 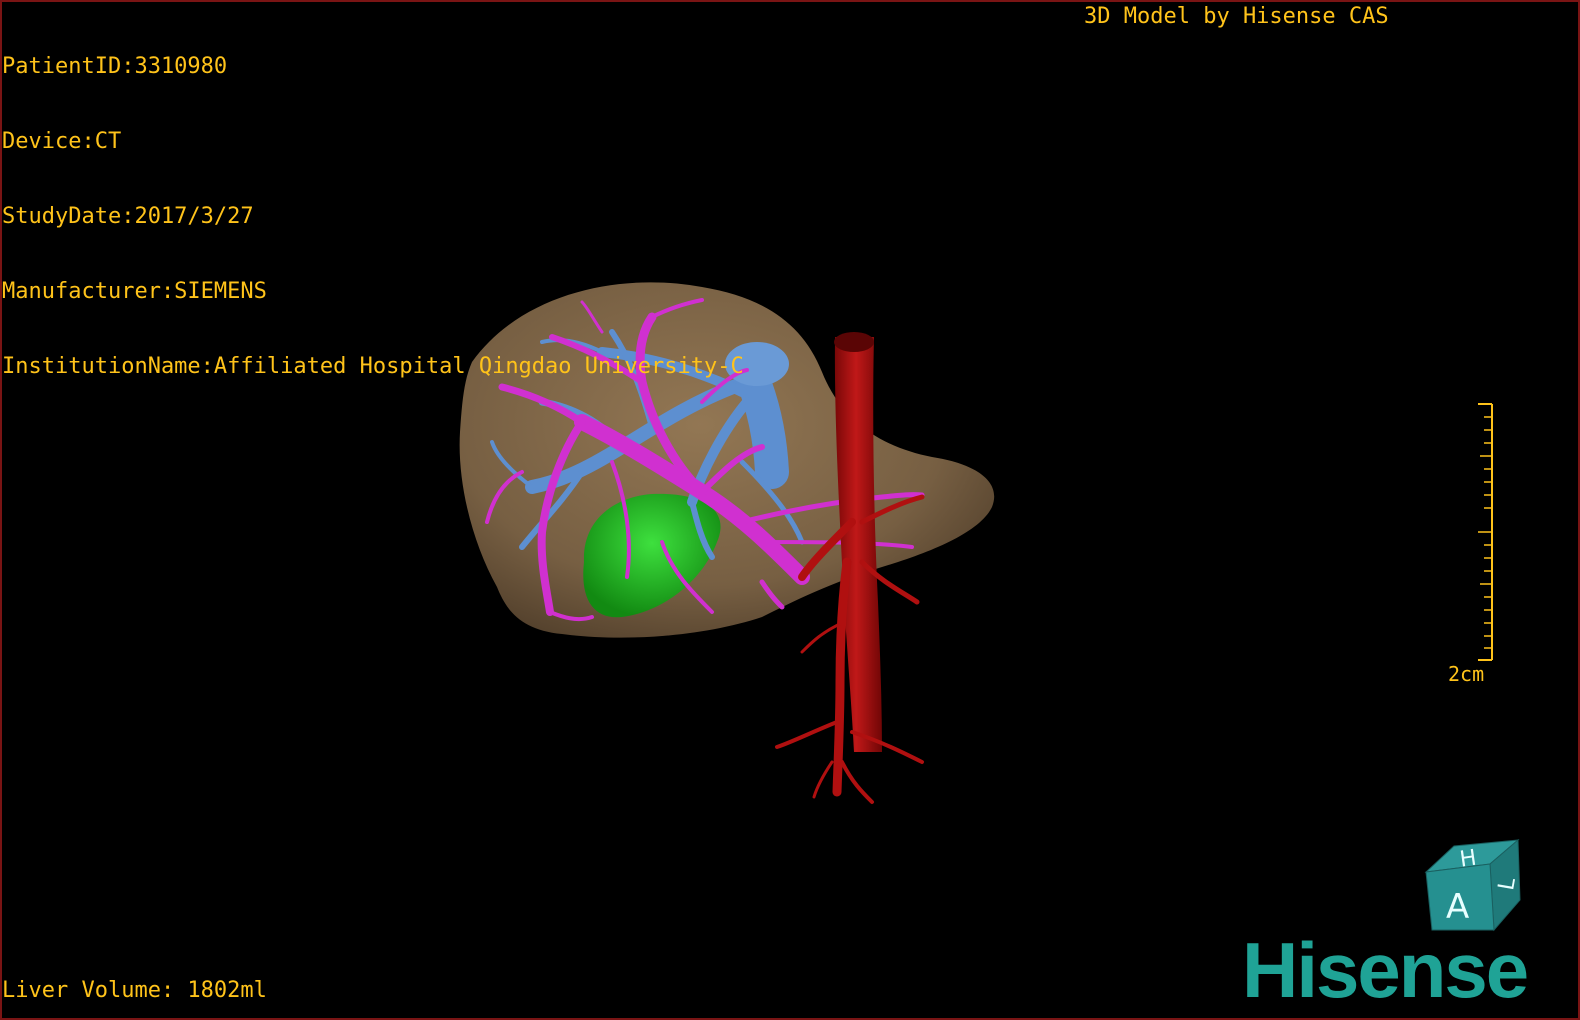 What do you see at coordinates (1468, 859) in the screenshot?
I see `cube-face-top: H` at bounding box center [1468, 859].